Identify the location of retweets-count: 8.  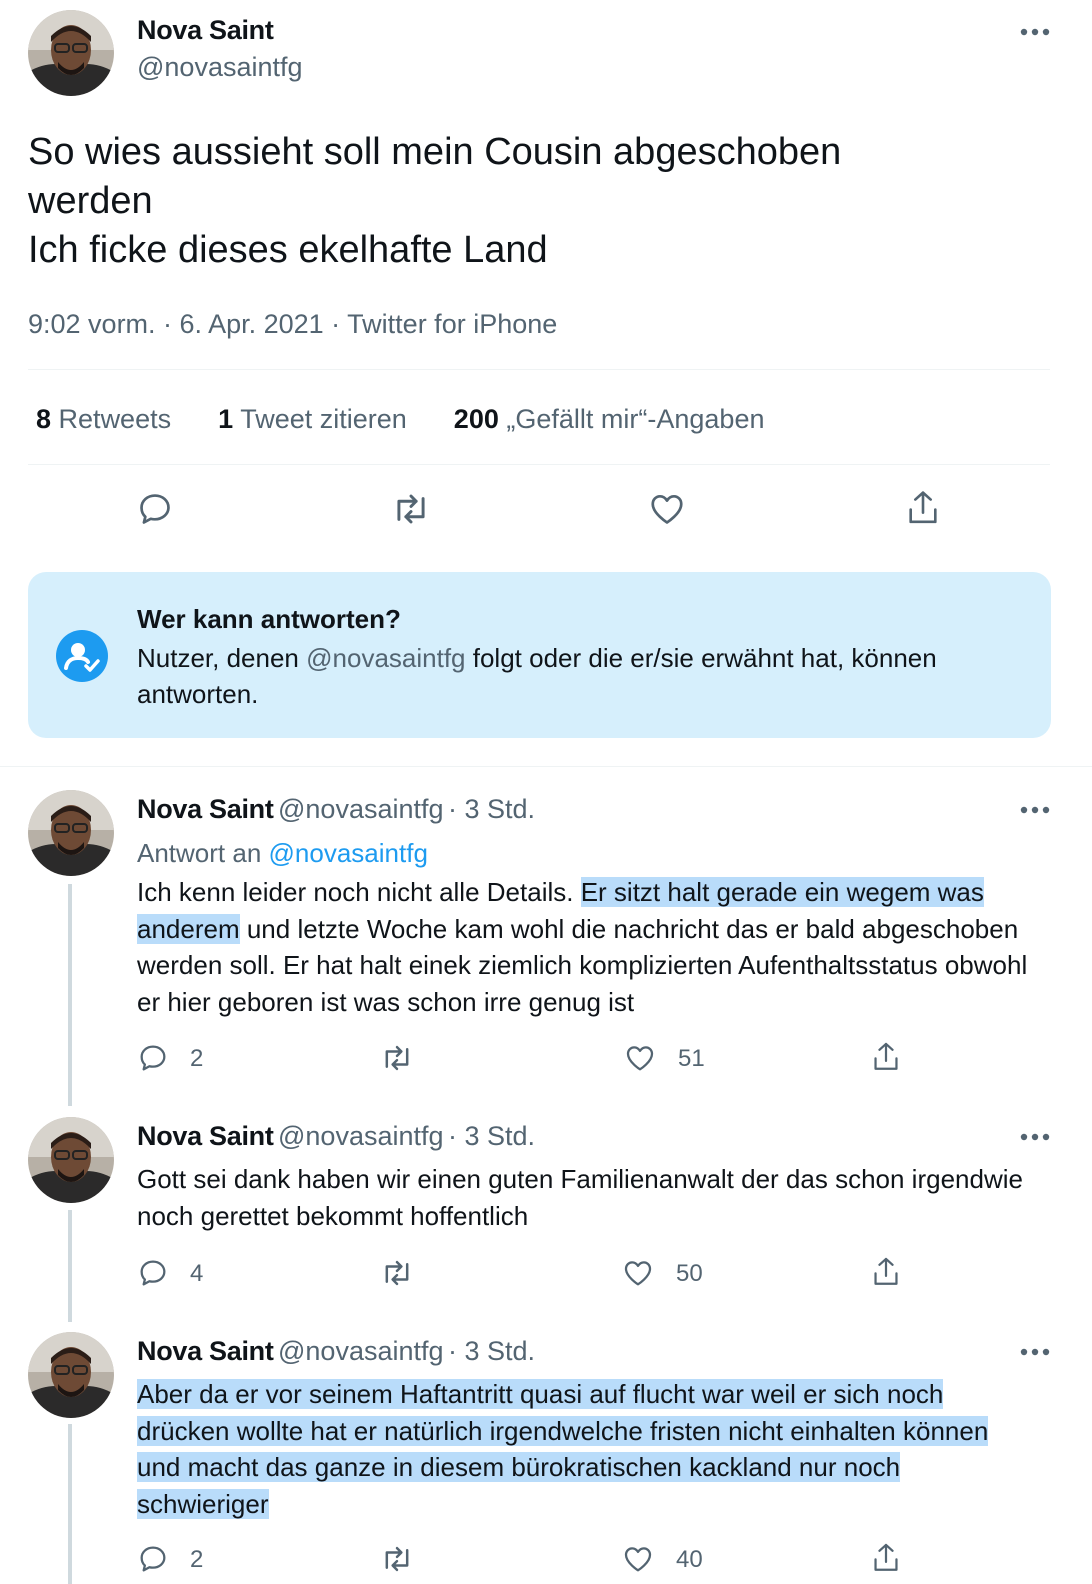
(44, 419).